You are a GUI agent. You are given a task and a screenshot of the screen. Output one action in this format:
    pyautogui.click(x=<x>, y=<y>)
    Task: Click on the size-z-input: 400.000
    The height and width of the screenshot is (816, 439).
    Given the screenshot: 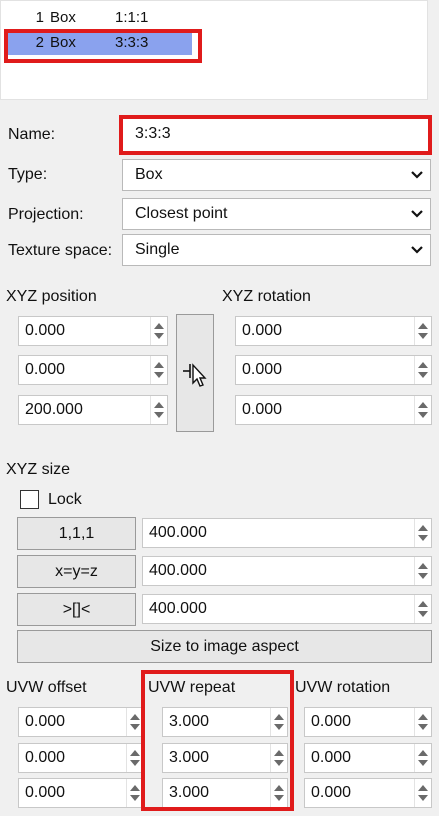 What is the action you would take?
    pyautogui.click(x=287, y=609)
    